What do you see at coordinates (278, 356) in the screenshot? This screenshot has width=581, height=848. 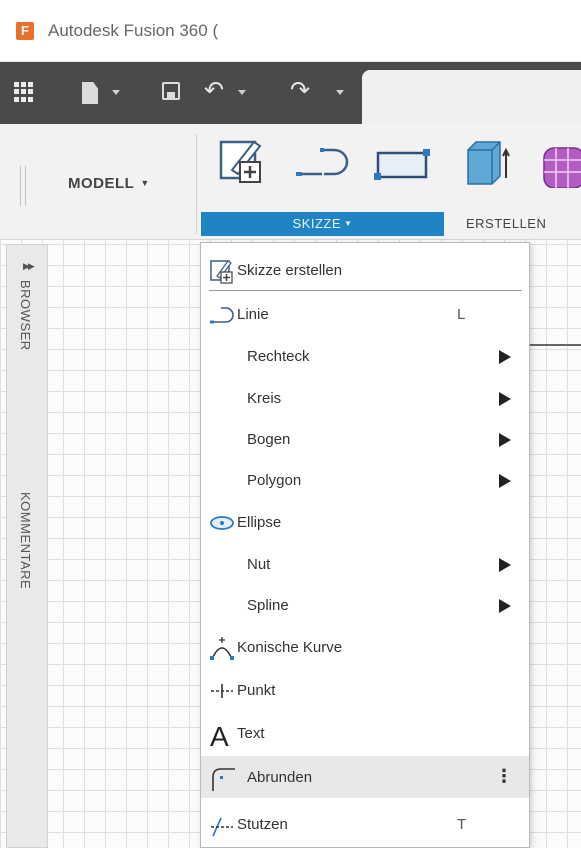 I see `menu-item-label: Rechteck` at bounding box center [278, 356].